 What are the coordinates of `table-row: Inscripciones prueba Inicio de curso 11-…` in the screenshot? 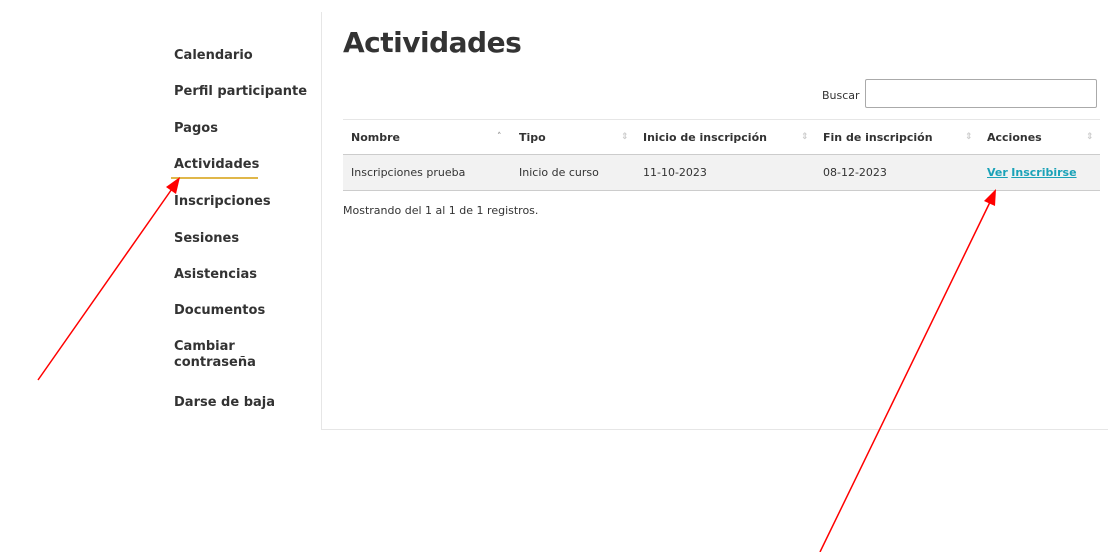 It's located at (721, 173).